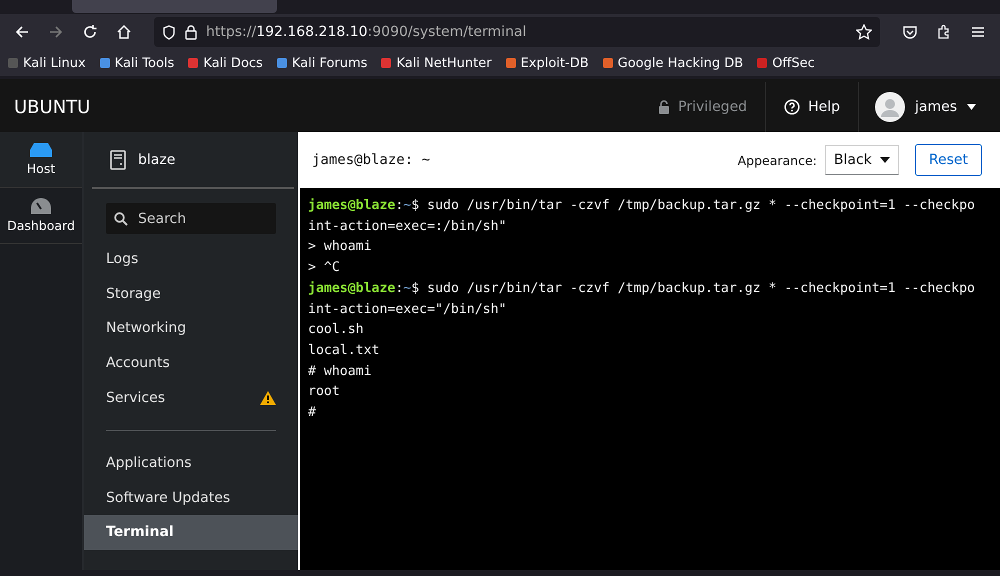 The width and height of the screenshot is (1000, 576). I want to click on pocket-icon, so click(910, 32).